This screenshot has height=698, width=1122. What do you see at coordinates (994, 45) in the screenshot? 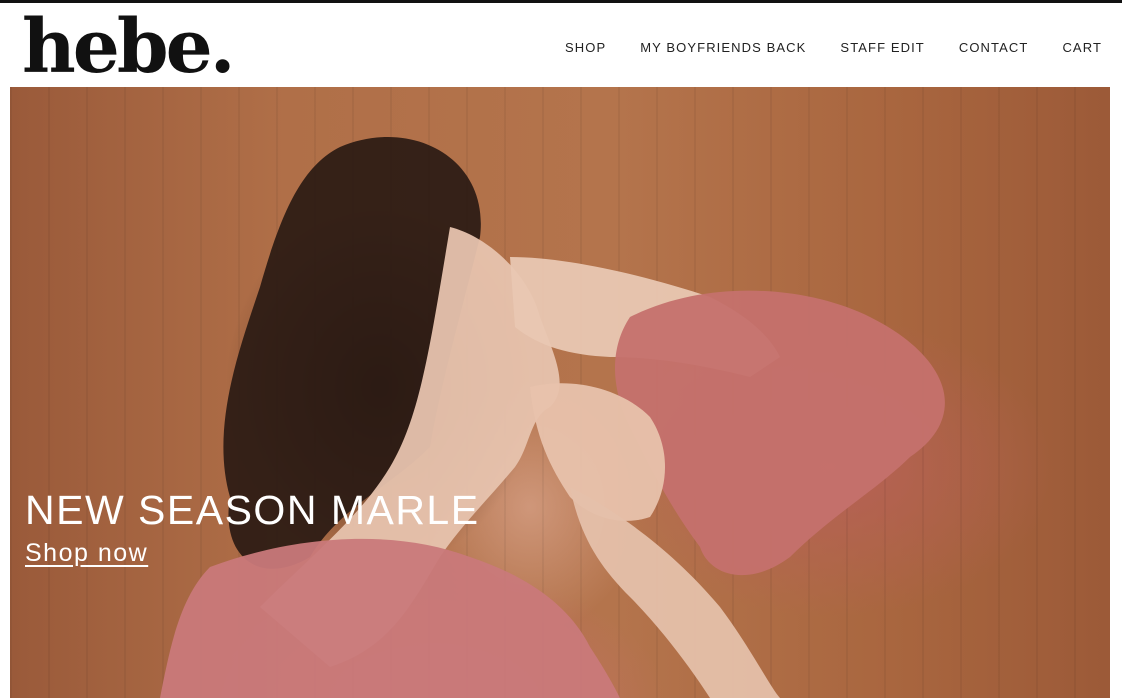
I see `nav-item-contact: CONTACT` at bounding box center [994, 45].